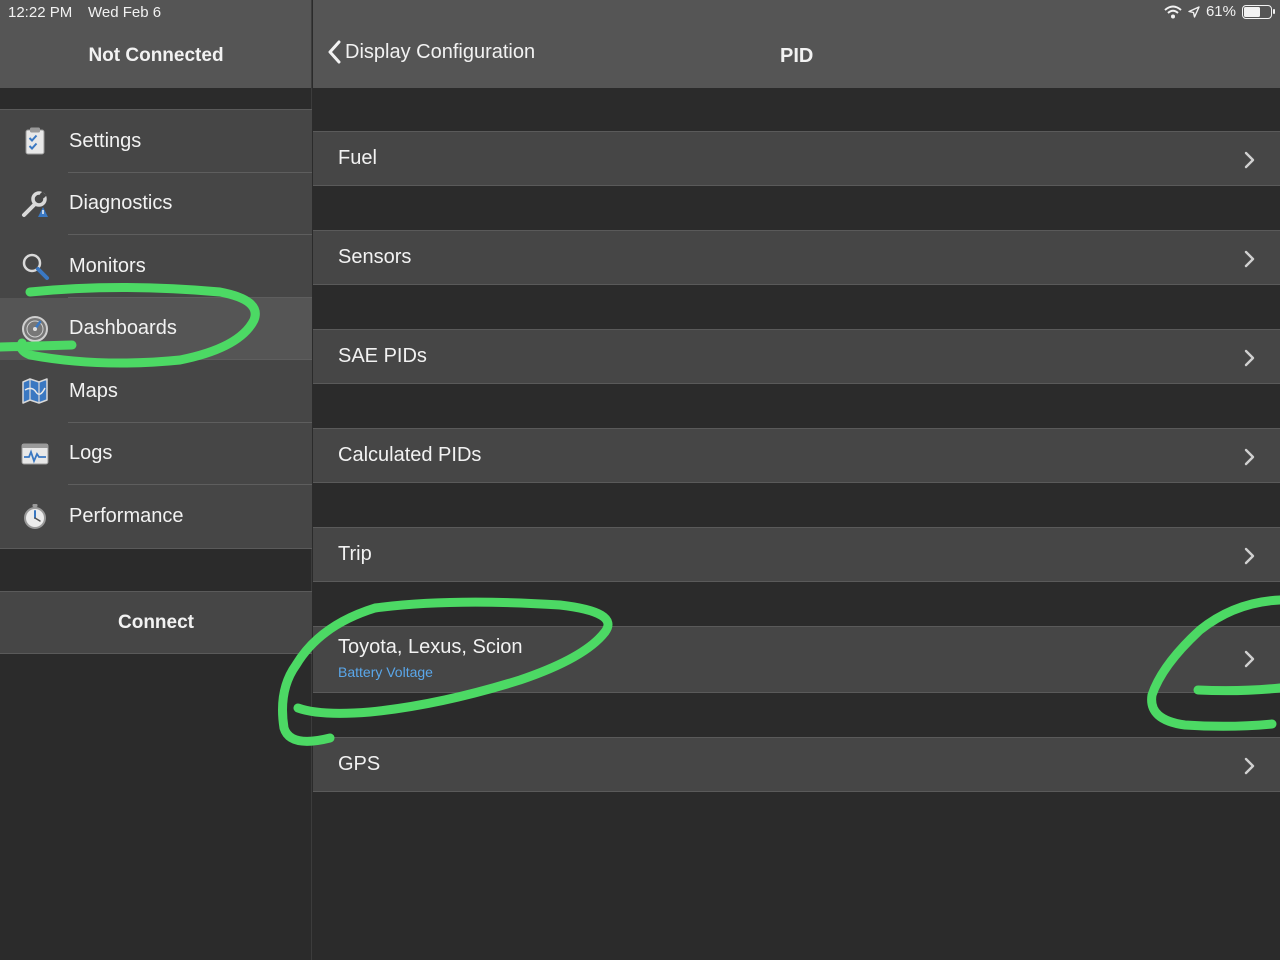  Describe the element at coordinates (1258, 11) in the screenshot. I see `battery-icon` at that location.